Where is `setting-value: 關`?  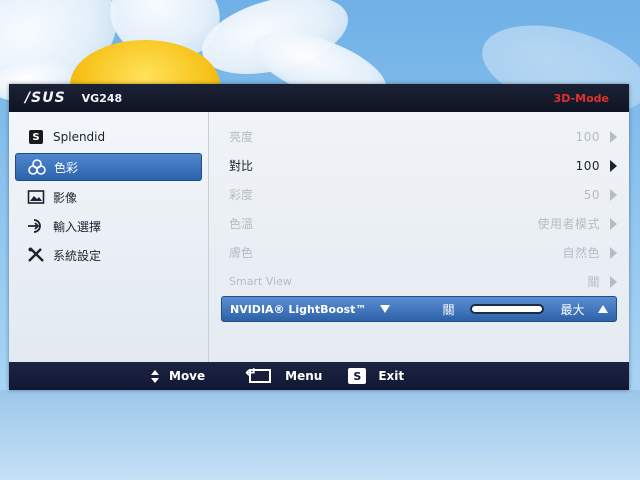 setting-value: 關 is located at coordinates (593, 282).